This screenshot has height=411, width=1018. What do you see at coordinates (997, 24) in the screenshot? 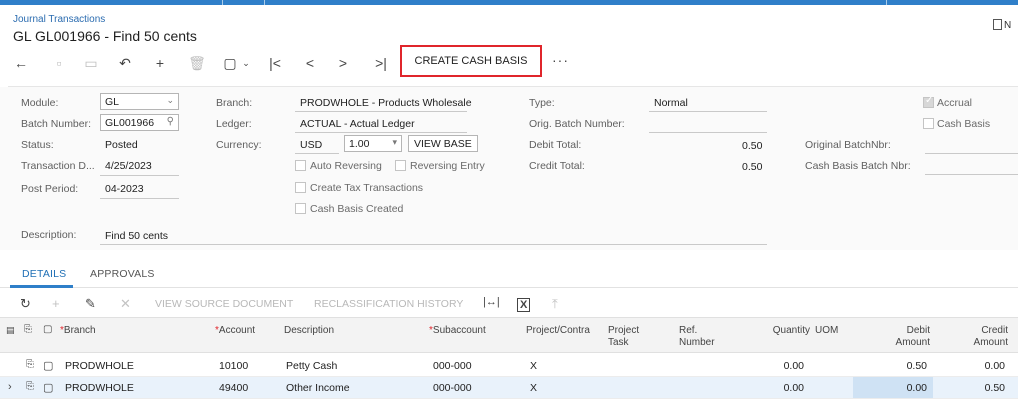
I see `notes-icon` at bounding box center [997, 24].